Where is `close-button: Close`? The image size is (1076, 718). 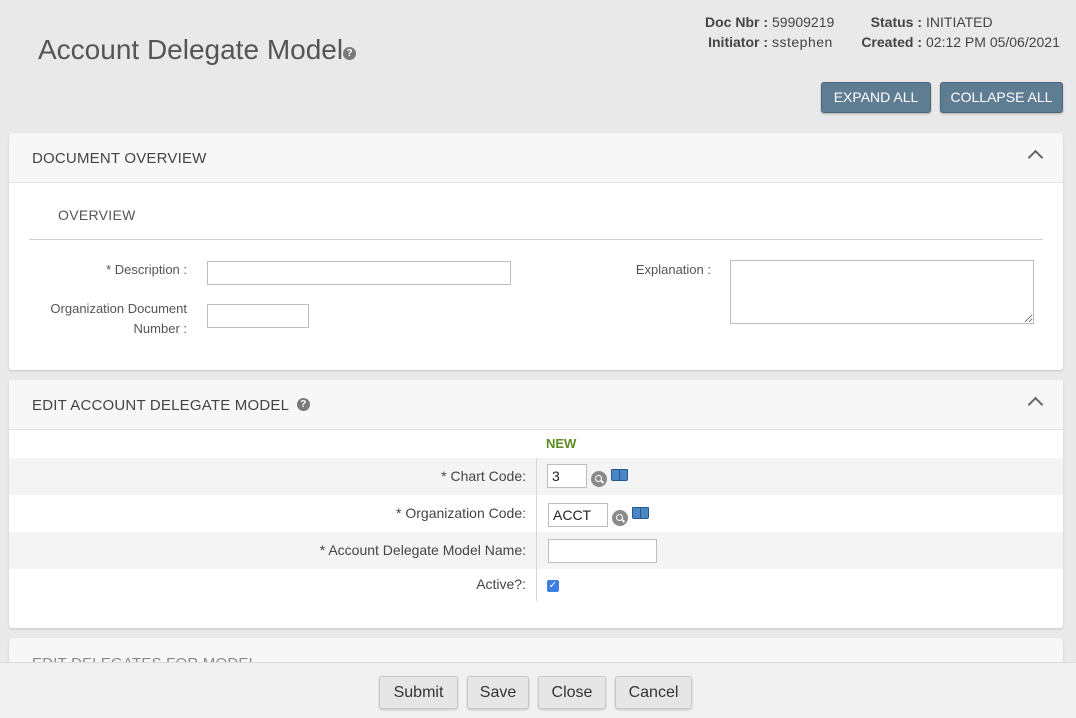
close-button: Close is located at coordinates (572, 692).